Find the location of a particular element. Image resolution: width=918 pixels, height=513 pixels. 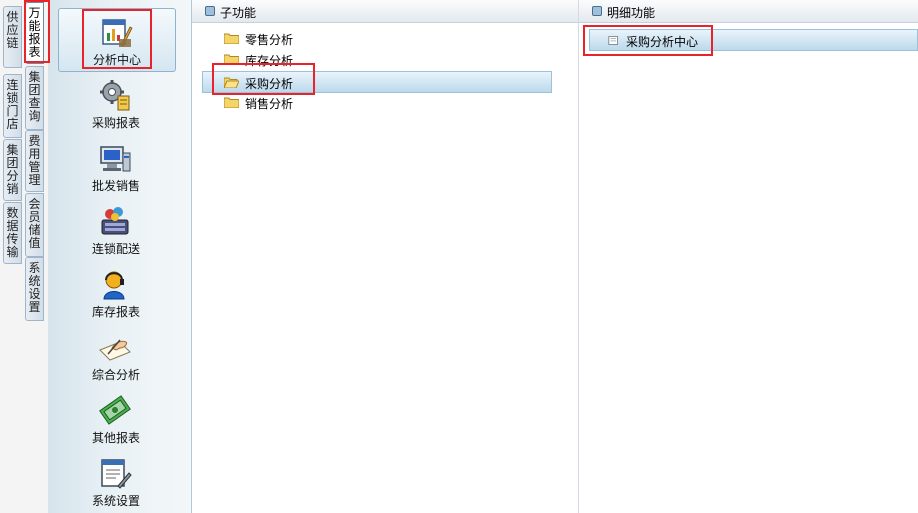

menu-label: 系统设置 is located at coordinates (115, 501).